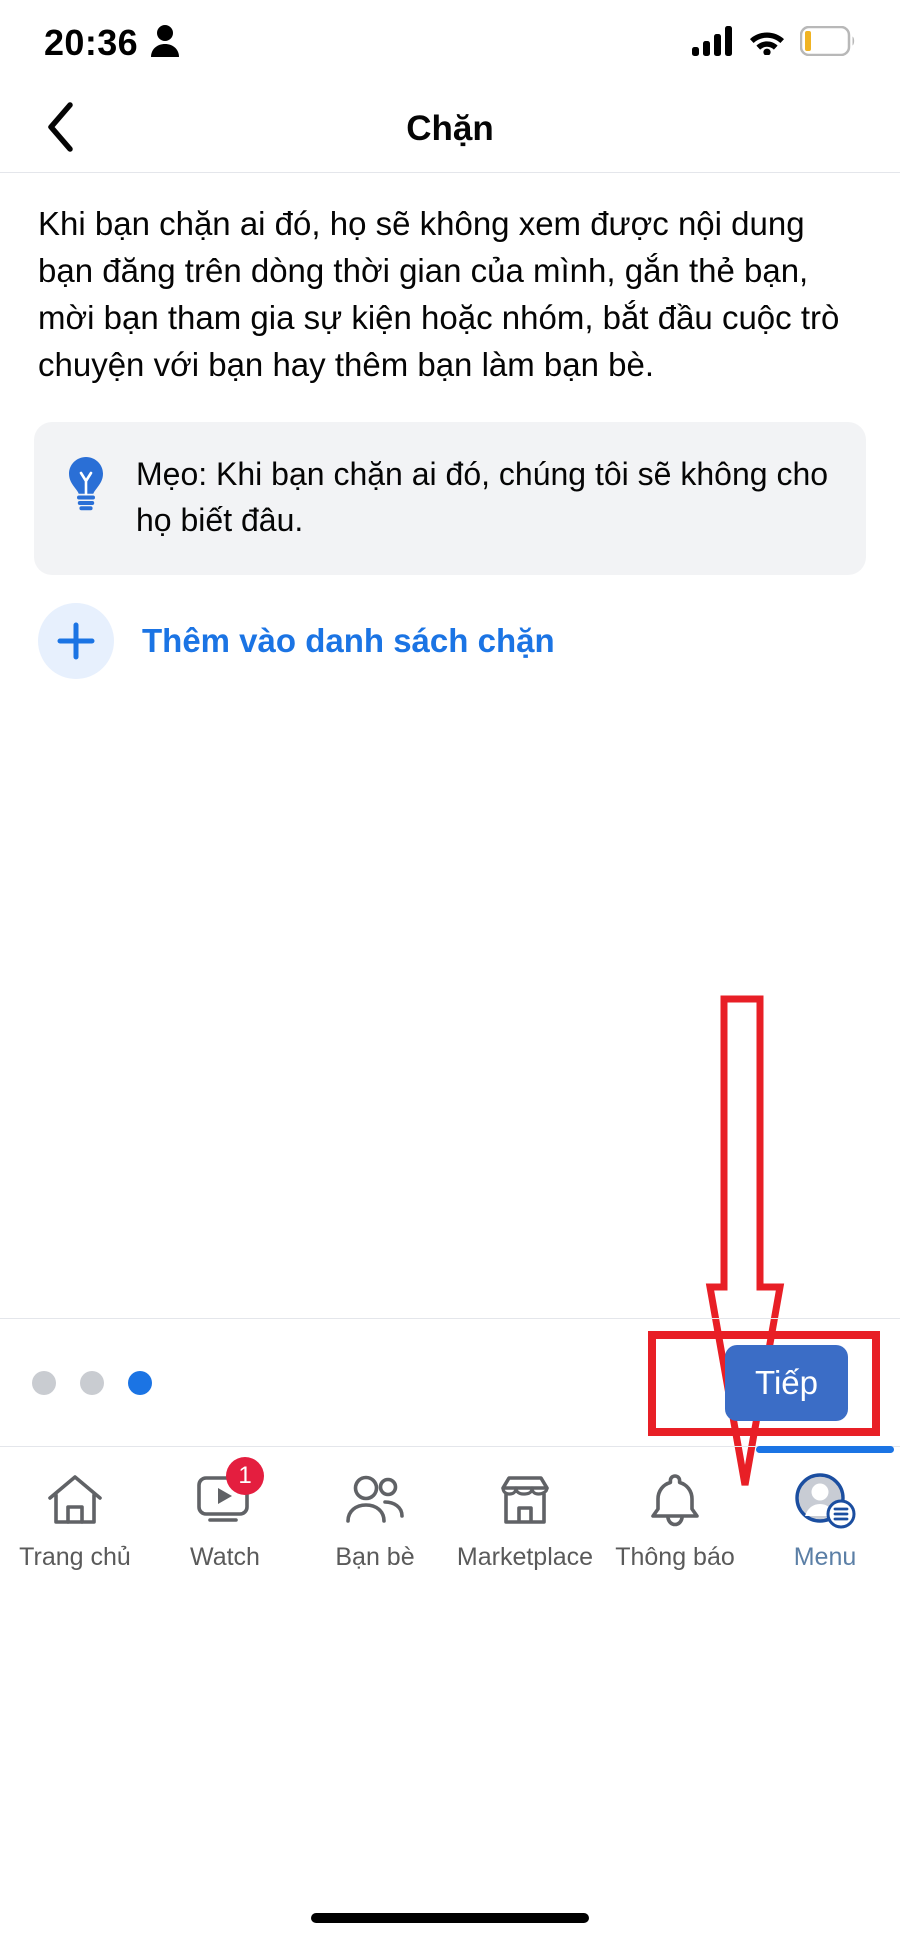 The width and height of the screenshot is (900, 1947). I want to click on pager-dot-active, so click(140, 1382).